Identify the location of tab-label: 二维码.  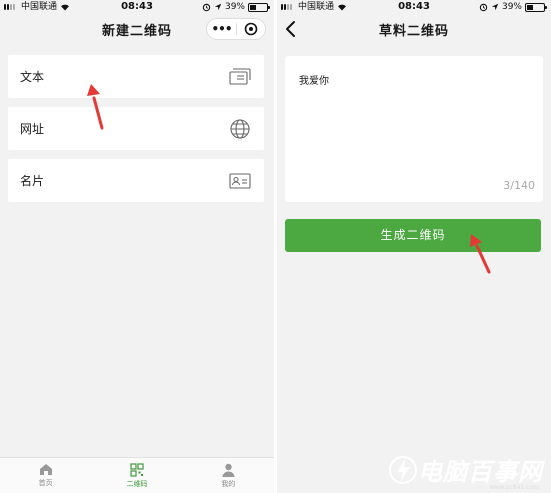
(137, 484).